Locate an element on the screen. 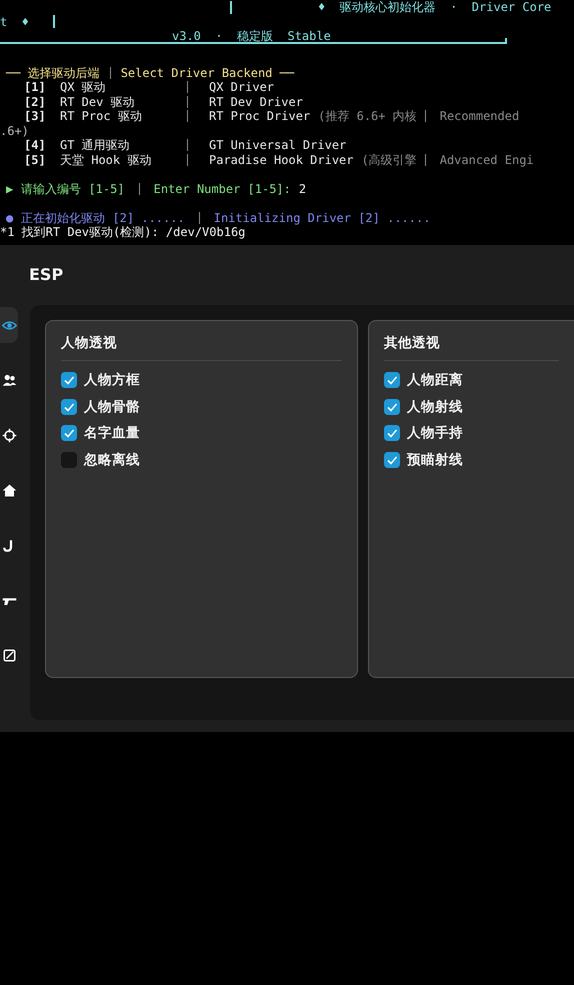 This screenshot has width=574, height=985. driver-name: RT Proc 驱动 is located at coordinates (101, 116).